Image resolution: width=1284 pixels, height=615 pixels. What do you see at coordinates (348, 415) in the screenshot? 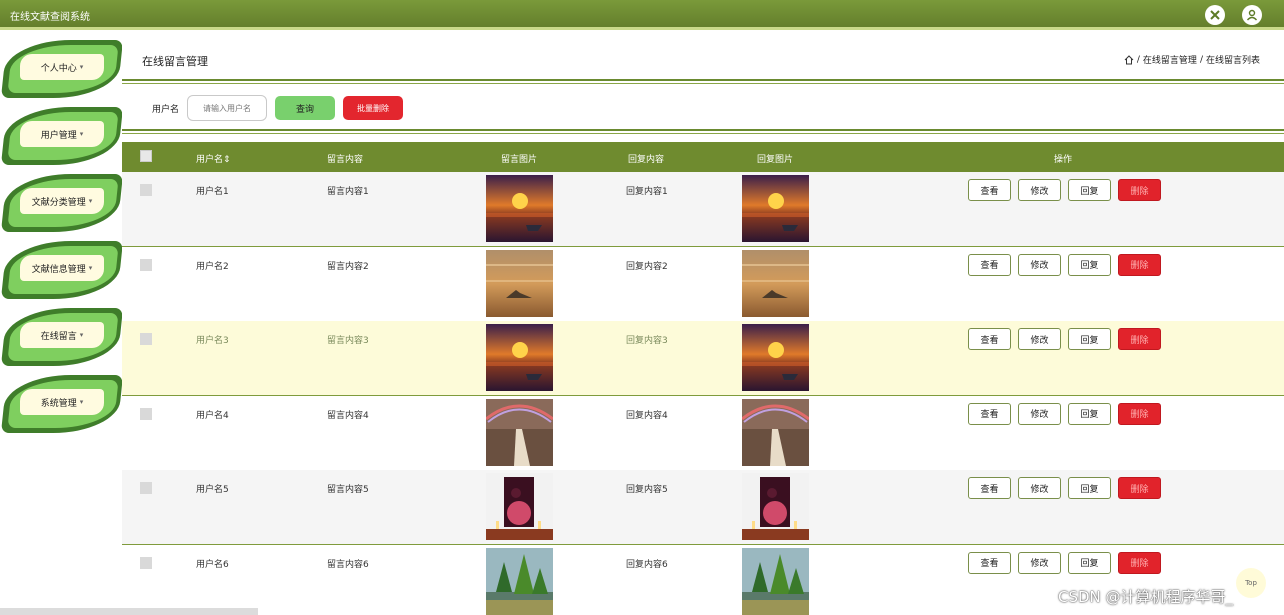
I see `cell-message: 留言内容4` at bounding box center [348, 415].